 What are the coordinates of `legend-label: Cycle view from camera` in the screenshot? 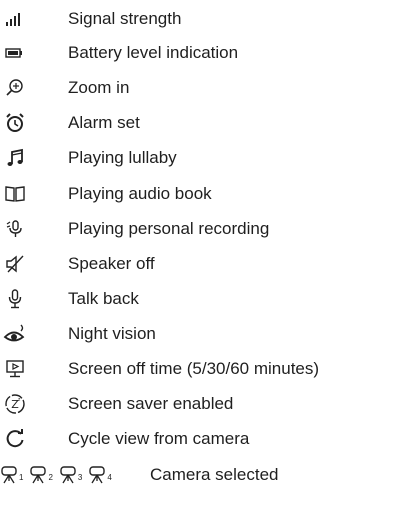 It's located at (159, 438).